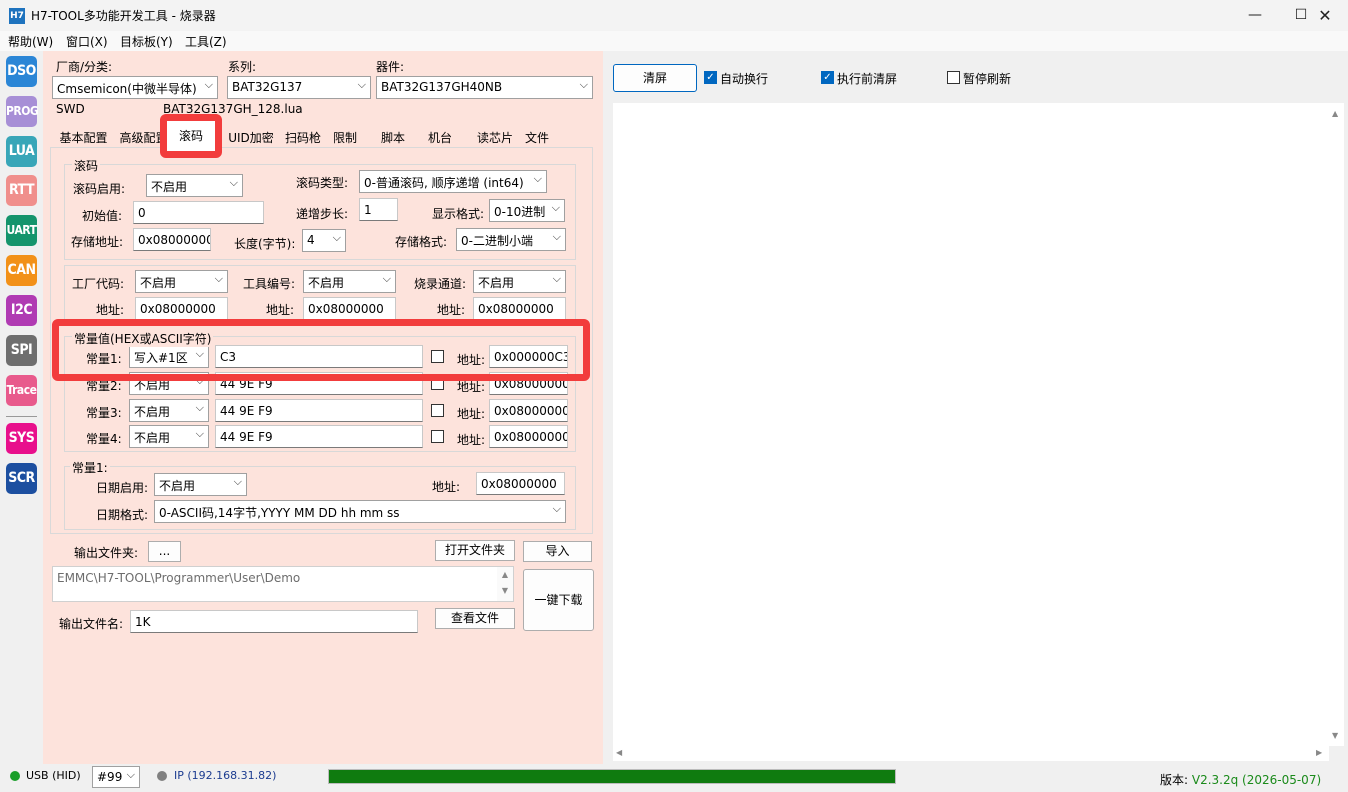  I want to click on tab-scanner: 扫码枪, so click(303, 136).